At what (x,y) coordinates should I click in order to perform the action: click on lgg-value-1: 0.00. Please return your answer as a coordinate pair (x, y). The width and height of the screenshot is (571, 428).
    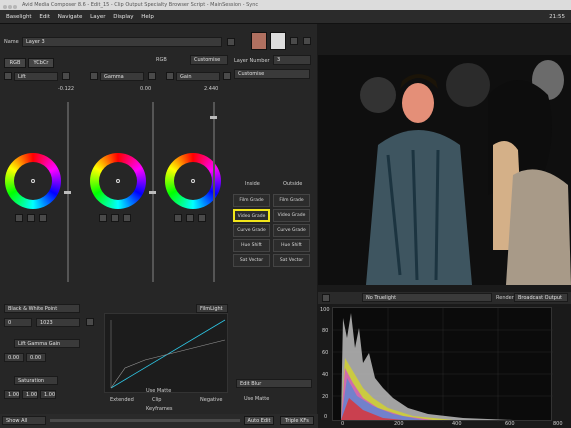
    Looking at the image, I should click on (14, 357).